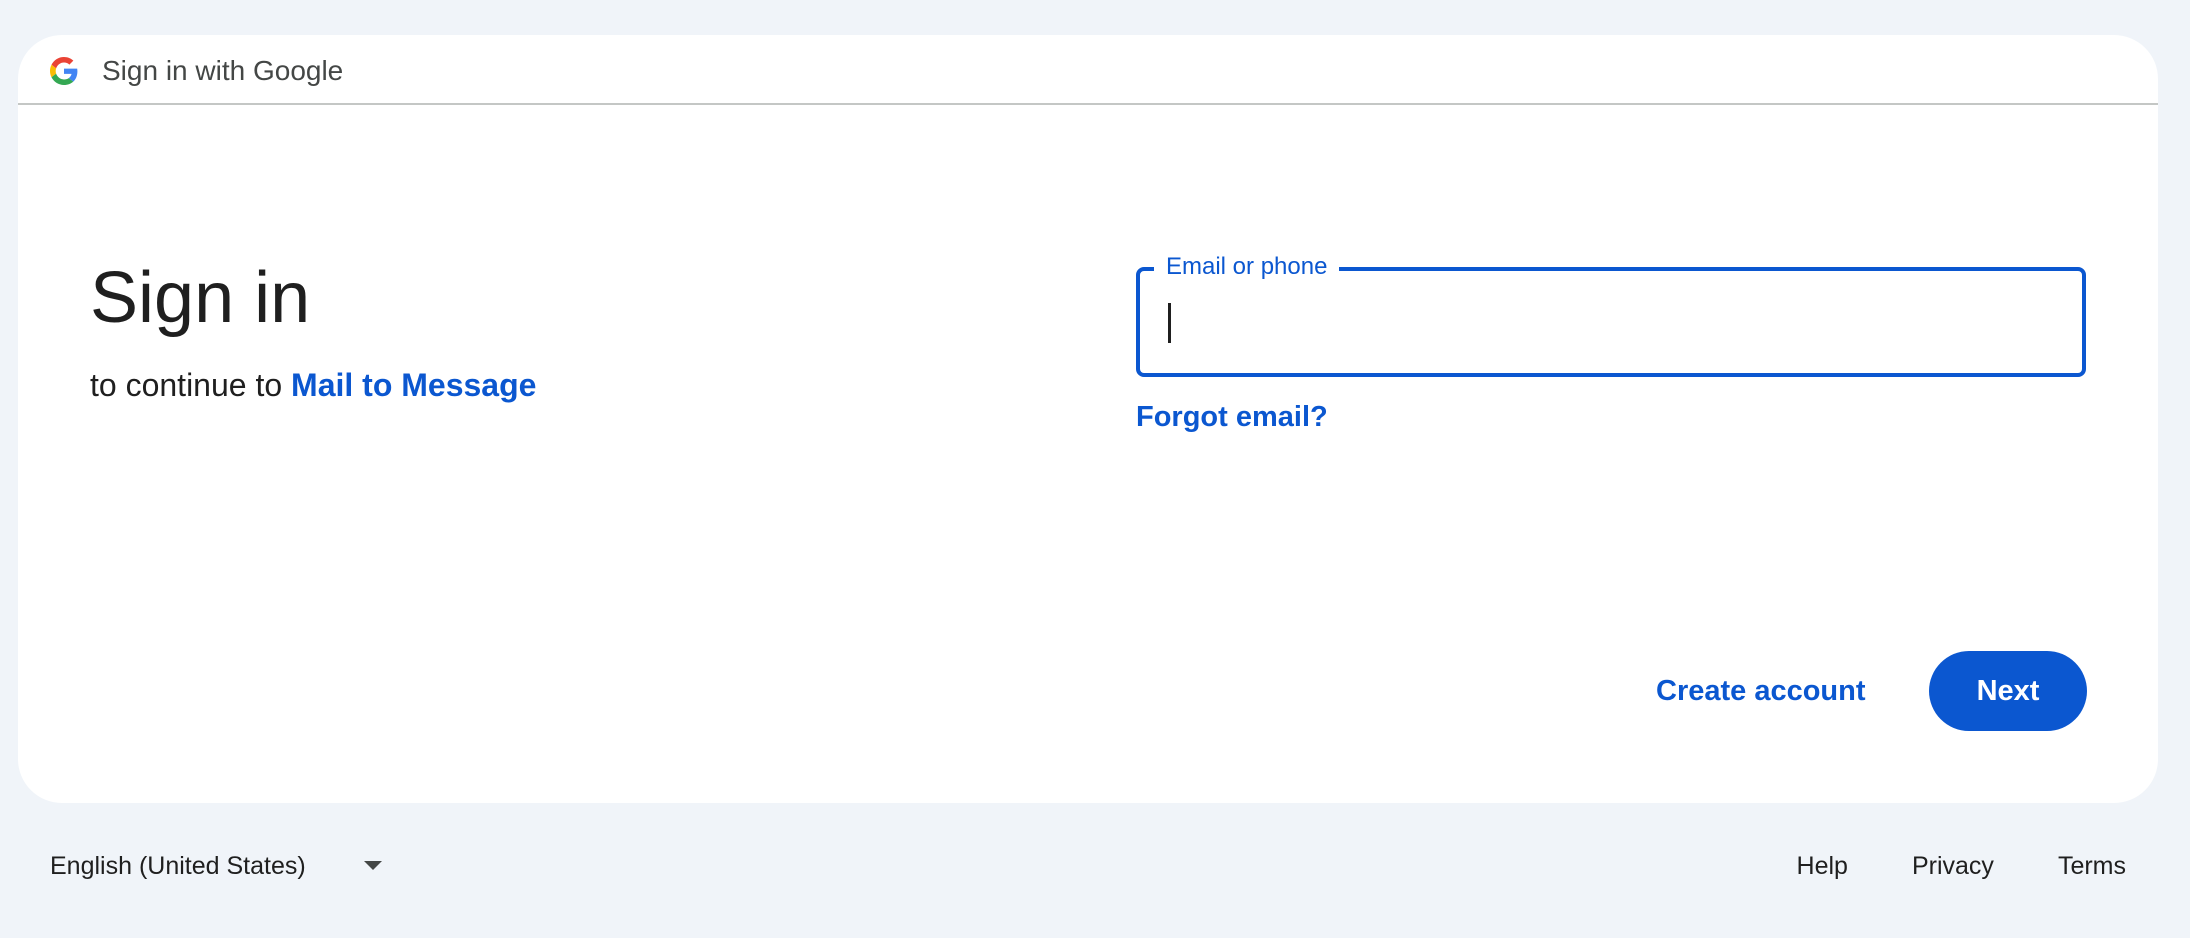 Image resolution: width=2190 pixels, height=938 pixels. What do you see at coordinates (1822, 866) in the screenshot?
I see `help-link: Help` at bounding box center [1822, 866].